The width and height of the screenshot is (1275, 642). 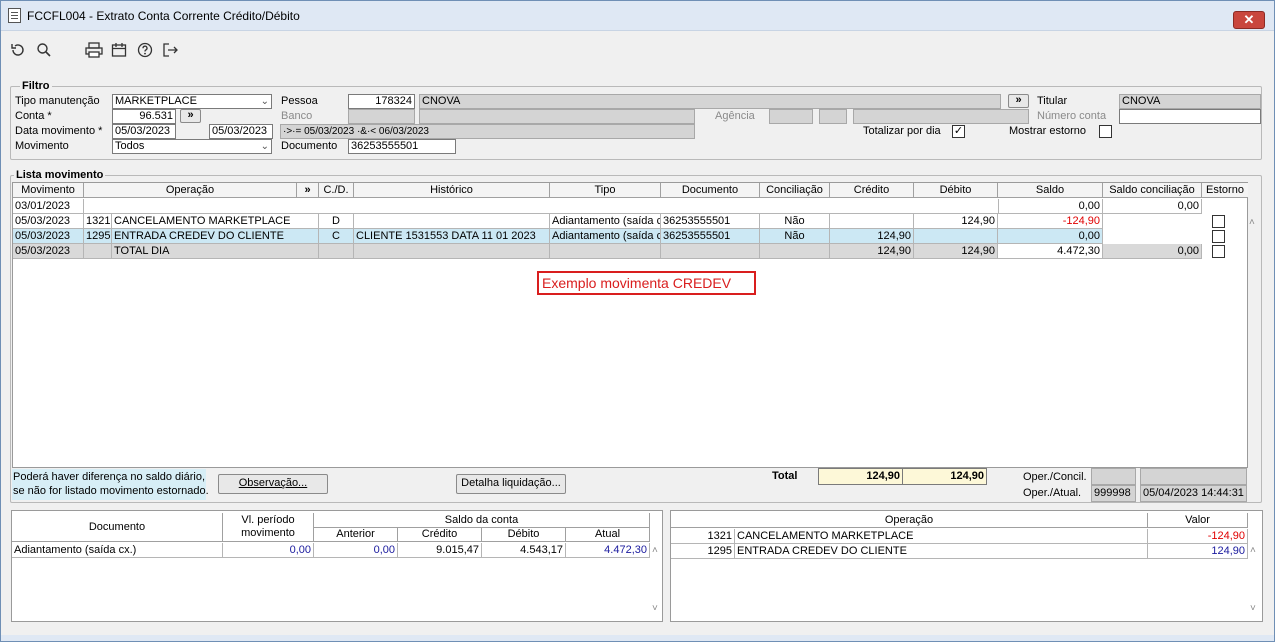 What do you see at coordinates (956, 236) in the screenshot?
I see `cell-debito` at bounding box center [956, 236].